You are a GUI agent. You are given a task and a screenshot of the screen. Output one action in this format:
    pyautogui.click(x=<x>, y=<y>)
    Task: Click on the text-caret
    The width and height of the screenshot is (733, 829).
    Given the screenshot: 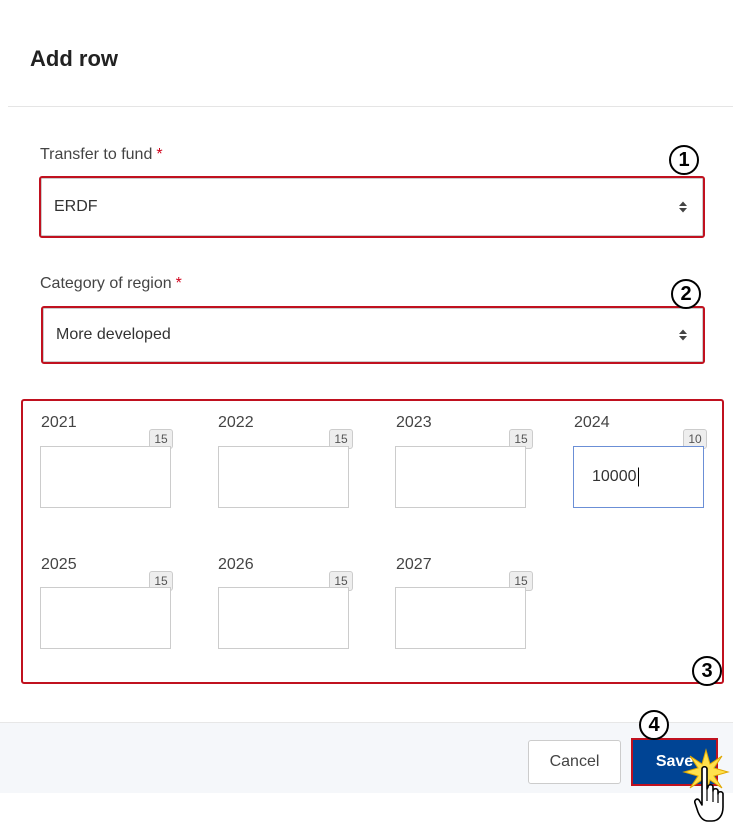 What is the action you would take?
    pyautogui.click(x=638, y=477)
    